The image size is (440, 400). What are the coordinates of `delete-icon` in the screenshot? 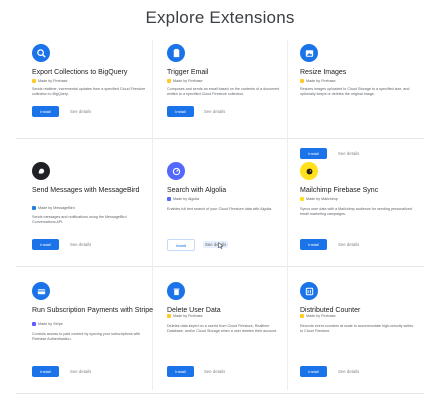 It's located at (176, 291).